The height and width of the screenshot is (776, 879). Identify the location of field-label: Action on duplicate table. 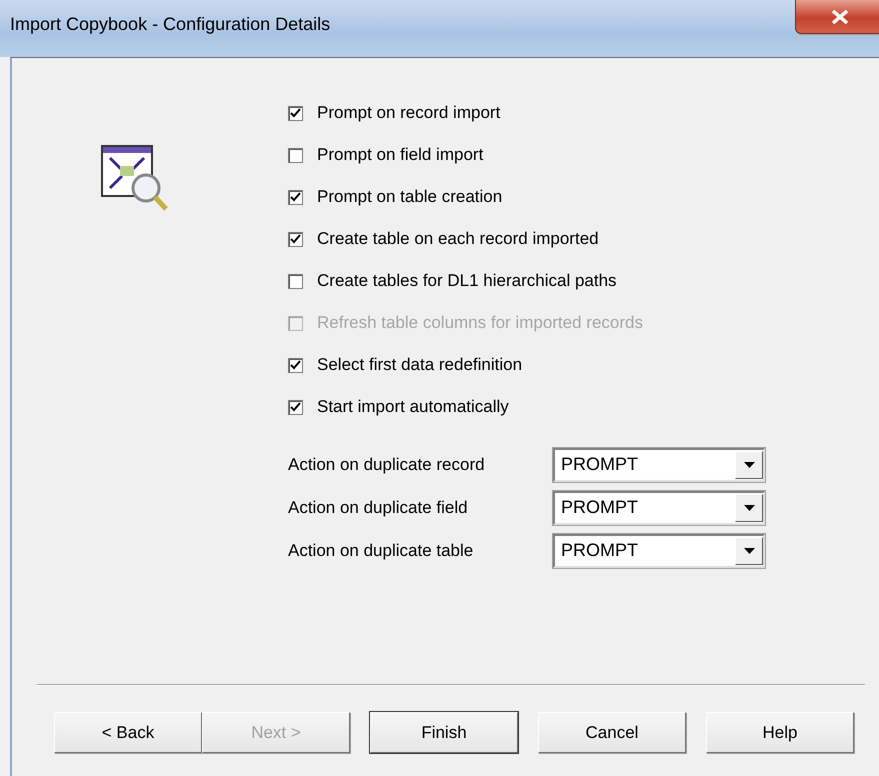
(381, 550).